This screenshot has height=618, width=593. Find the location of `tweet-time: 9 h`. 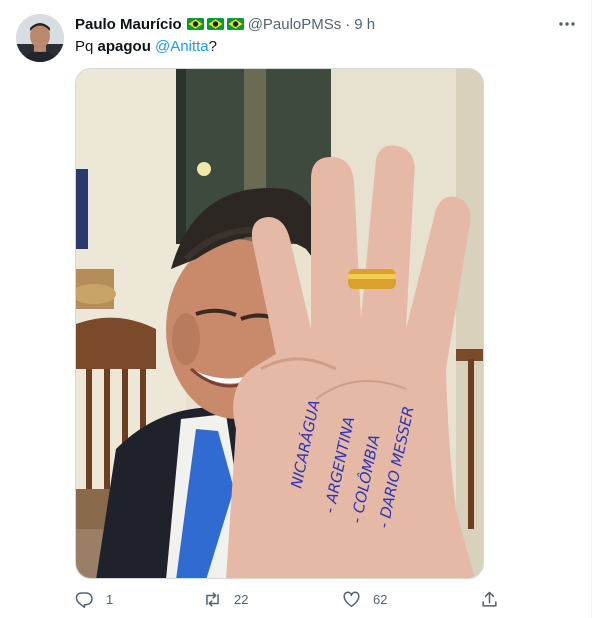

tweet-time: 9 h is located at coordinates (364, 24).